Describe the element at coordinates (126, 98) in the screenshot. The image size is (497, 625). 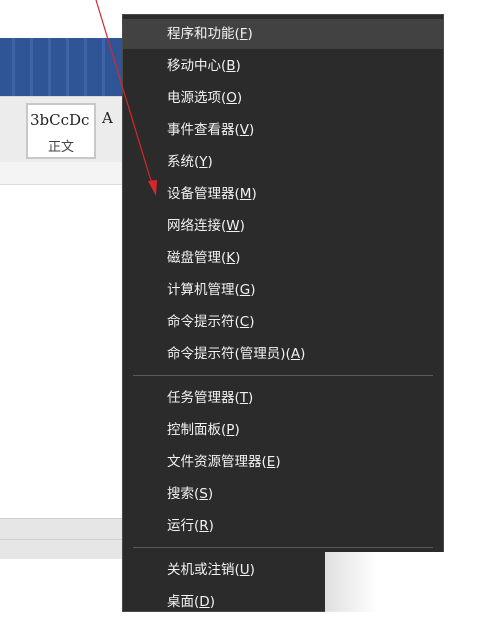
I see `annotation-arrow-icon` at that location.